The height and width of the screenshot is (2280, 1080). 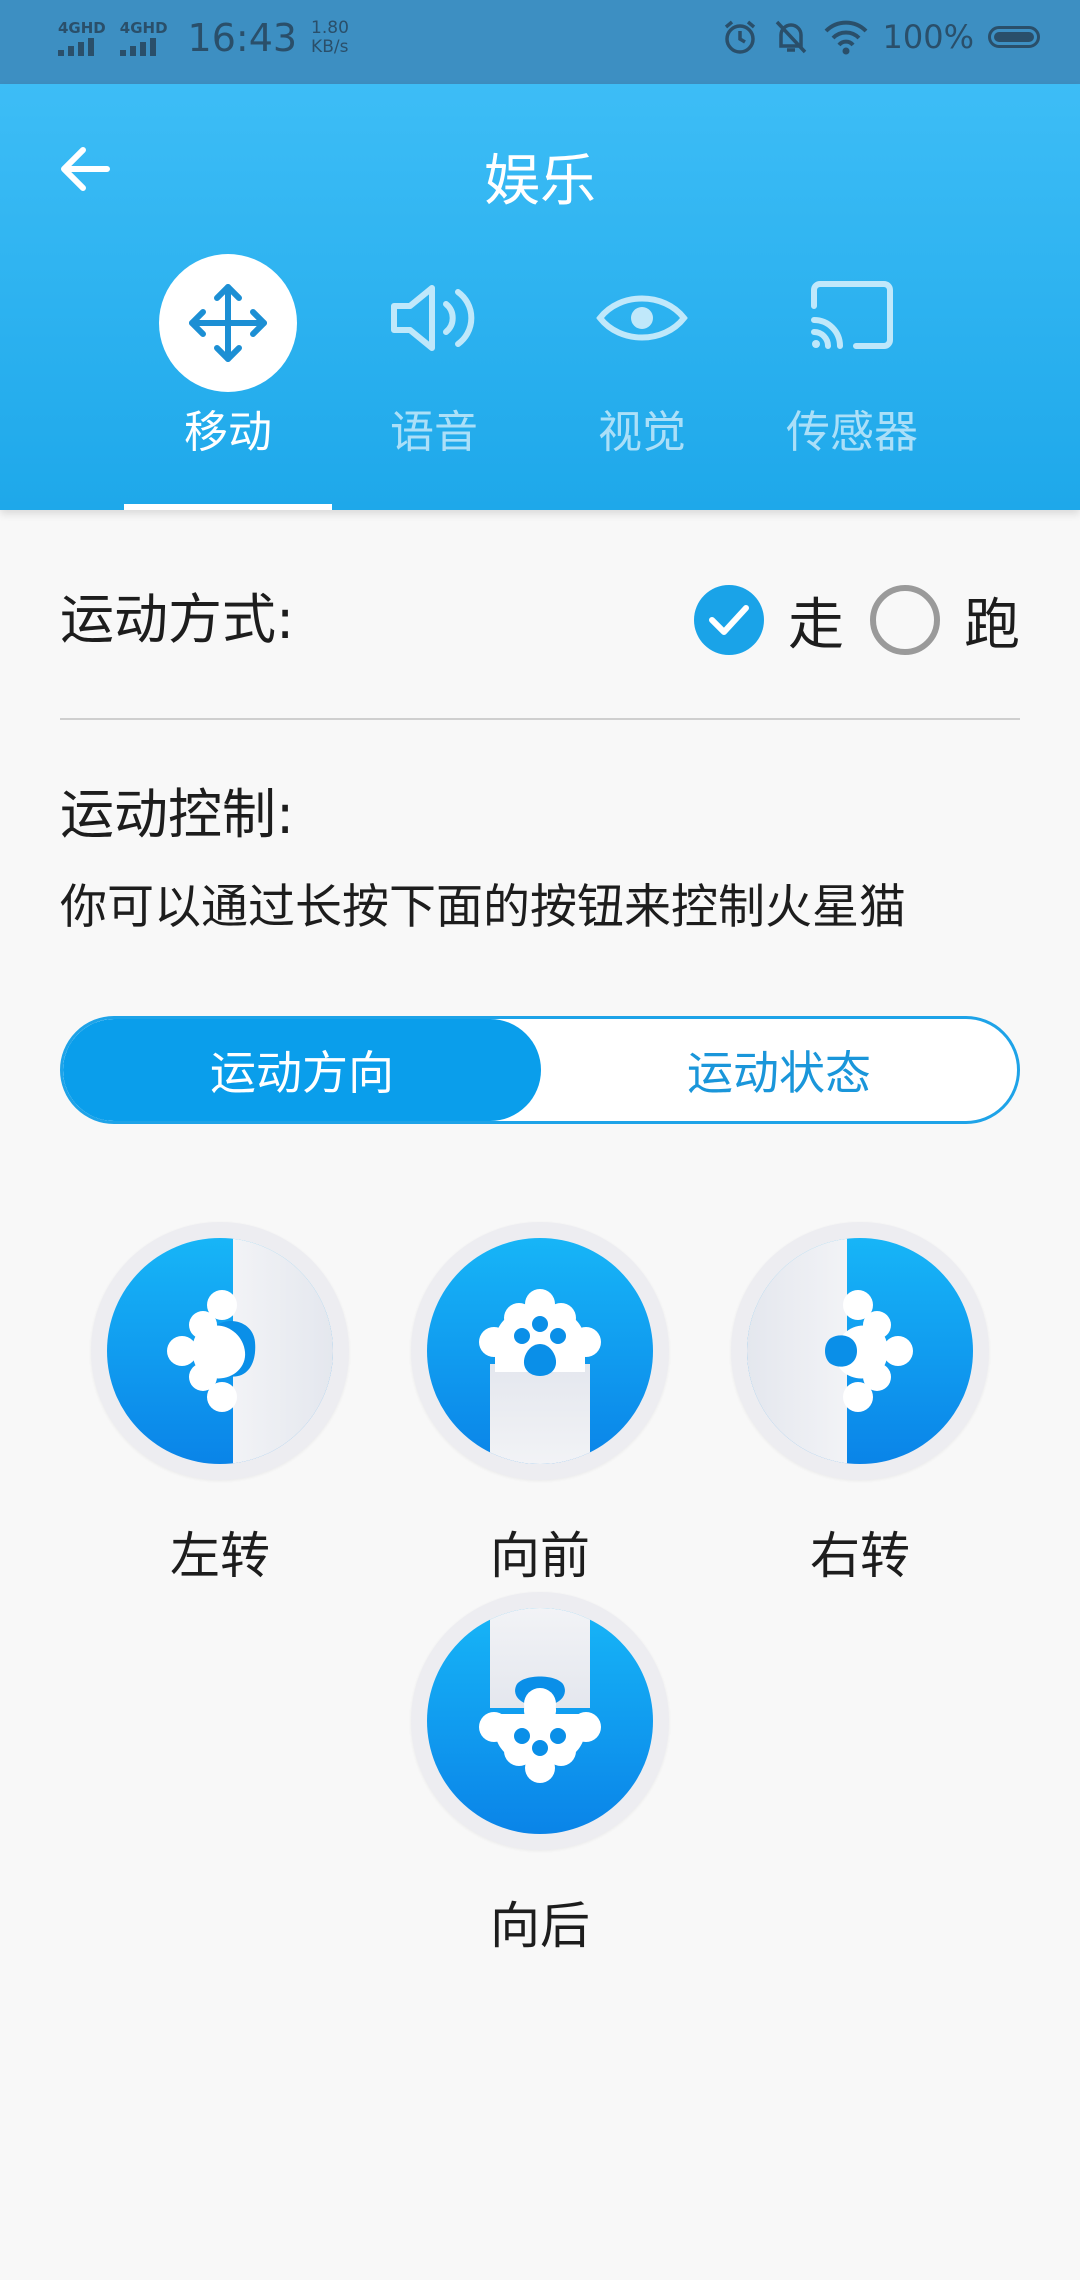 I want to click on motion-mode-row: 运动方式: 走 跑, so click(x=540, y=620).